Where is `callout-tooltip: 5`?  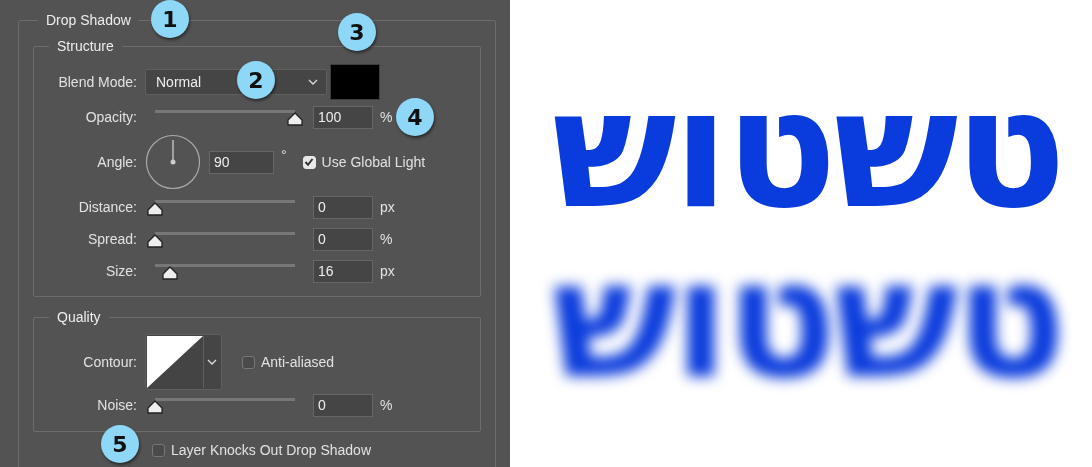
callout-tooltip: 5 is located at coordinates (120, 444).